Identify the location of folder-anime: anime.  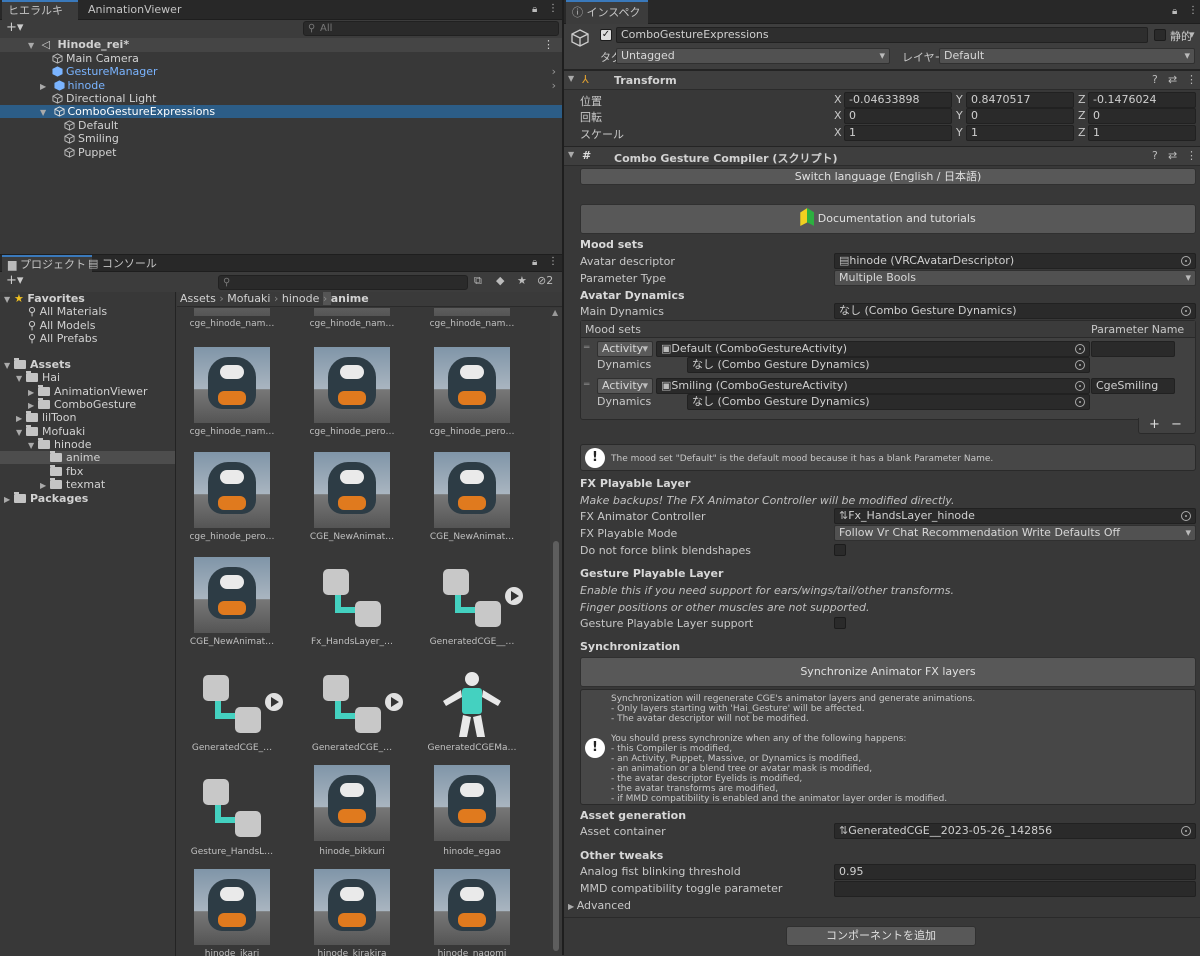
(87, 457).